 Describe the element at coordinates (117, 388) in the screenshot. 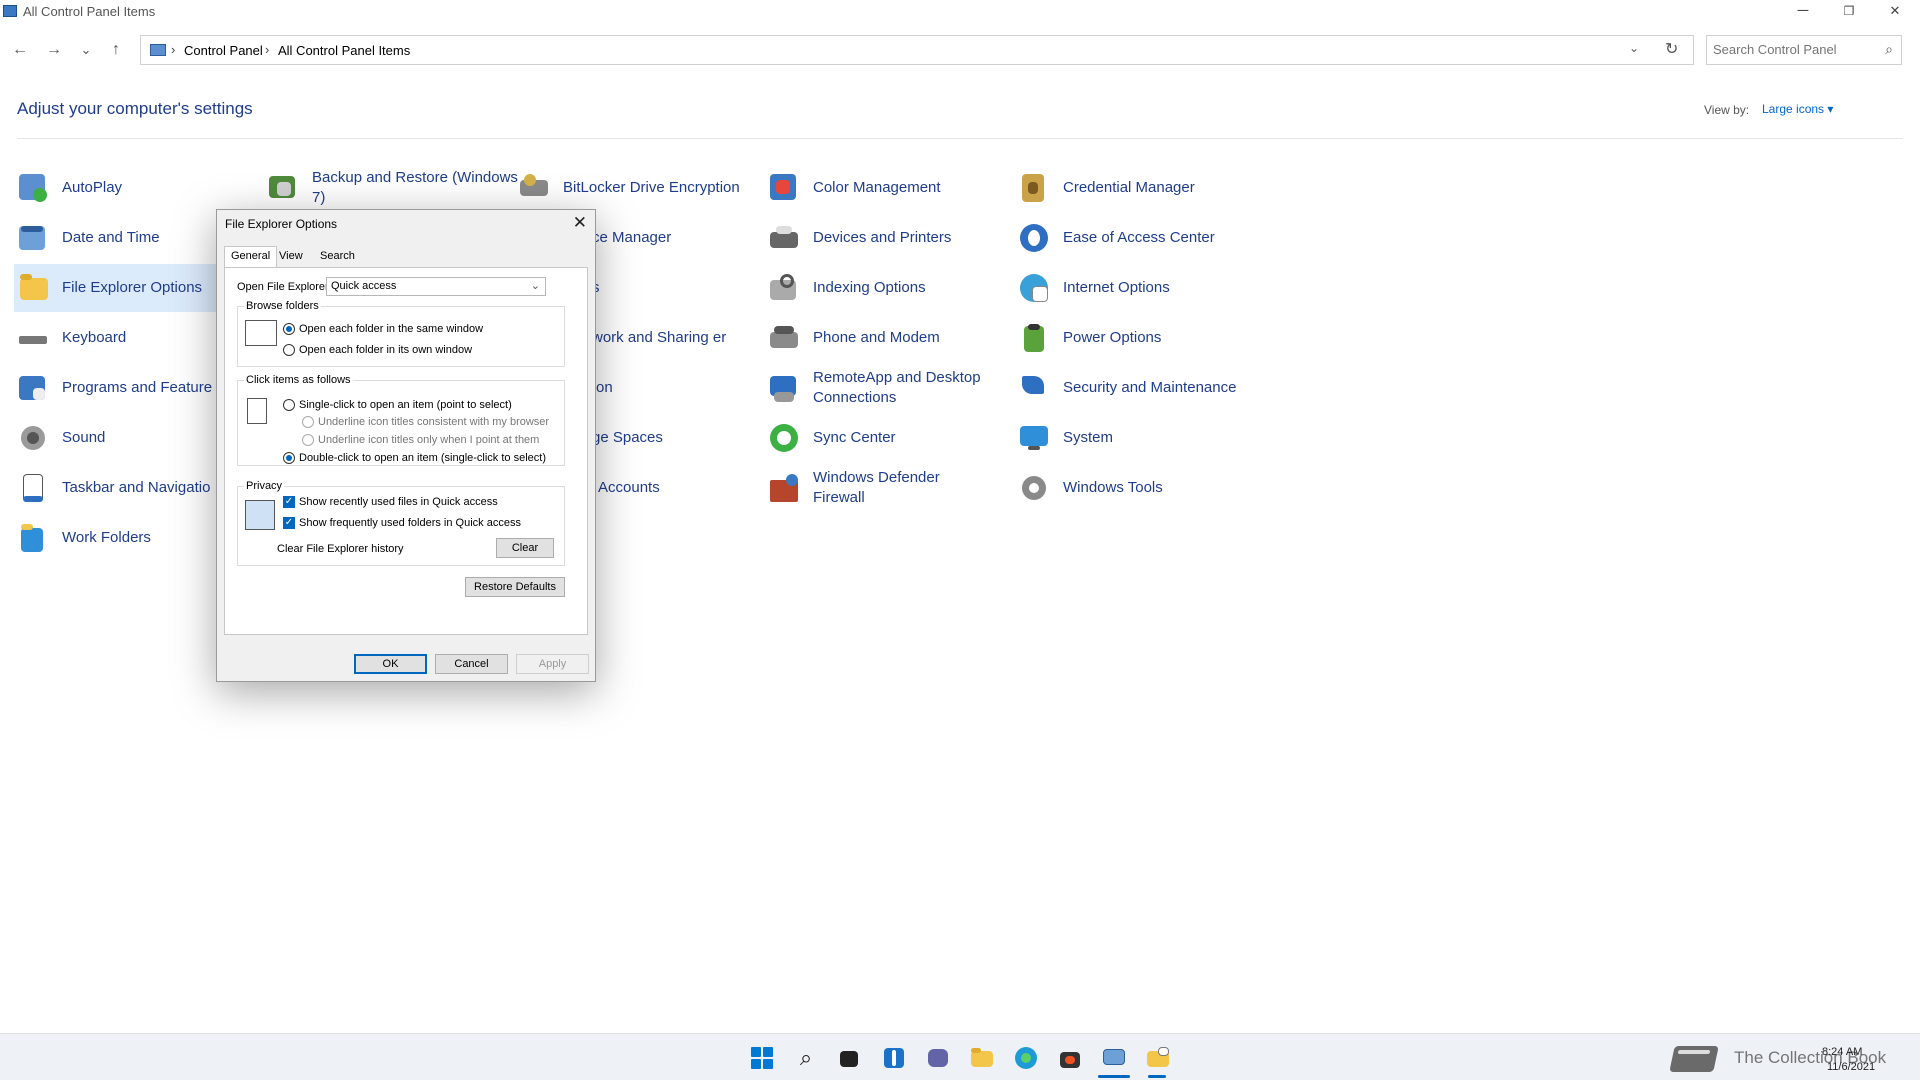

I see `item-programs-features: Programs and Feature` at that location.